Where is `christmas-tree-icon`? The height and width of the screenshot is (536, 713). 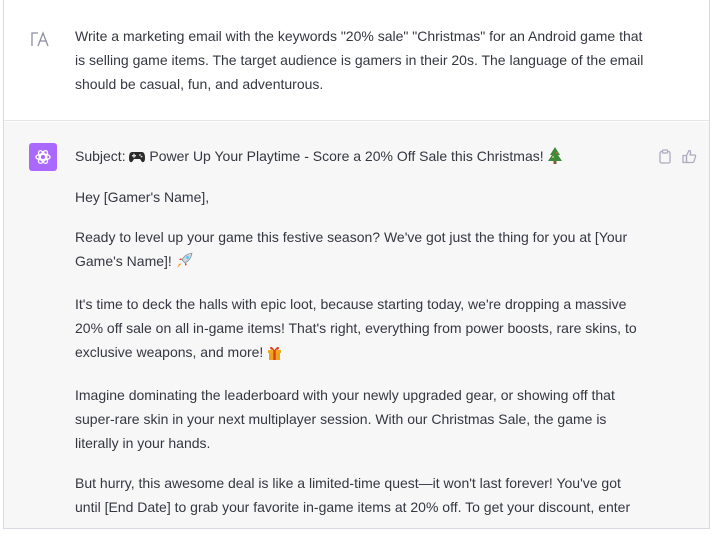 christmas-tree-icon is located at coordinates (554, 159).